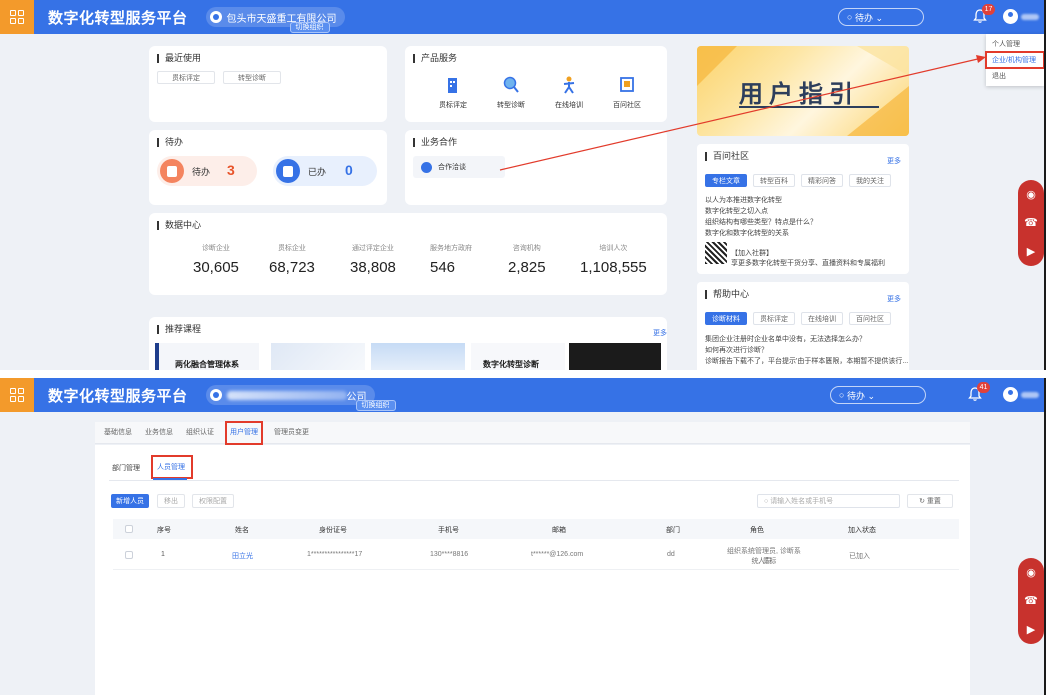 This screenshot has height=695, width=1046. What do you see at coordinates (660, 333) in the screenshot?
I see `courses-more-link: 更多` at bounding box center [660, 333].